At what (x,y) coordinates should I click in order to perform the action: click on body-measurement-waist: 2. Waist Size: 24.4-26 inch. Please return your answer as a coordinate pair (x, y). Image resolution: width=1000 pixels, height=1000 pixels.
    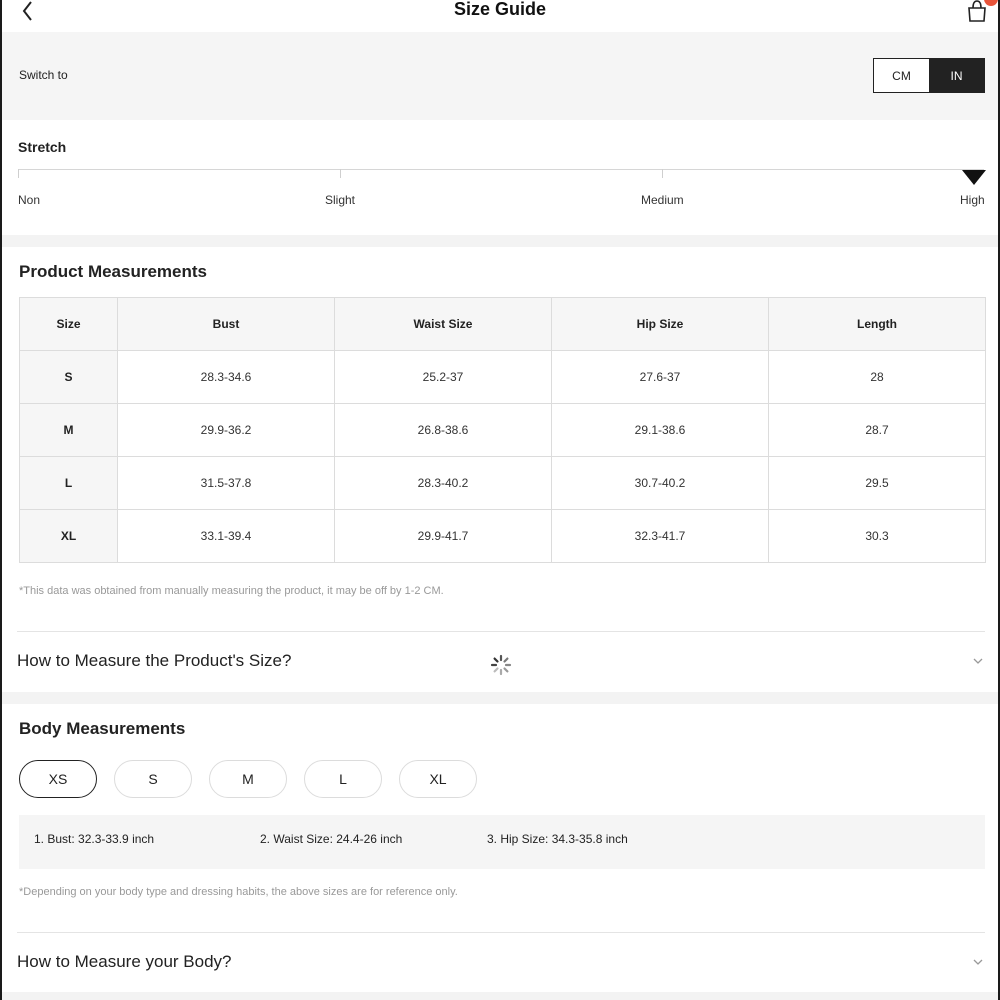
    Looking at the image, I should click on (331, 839).